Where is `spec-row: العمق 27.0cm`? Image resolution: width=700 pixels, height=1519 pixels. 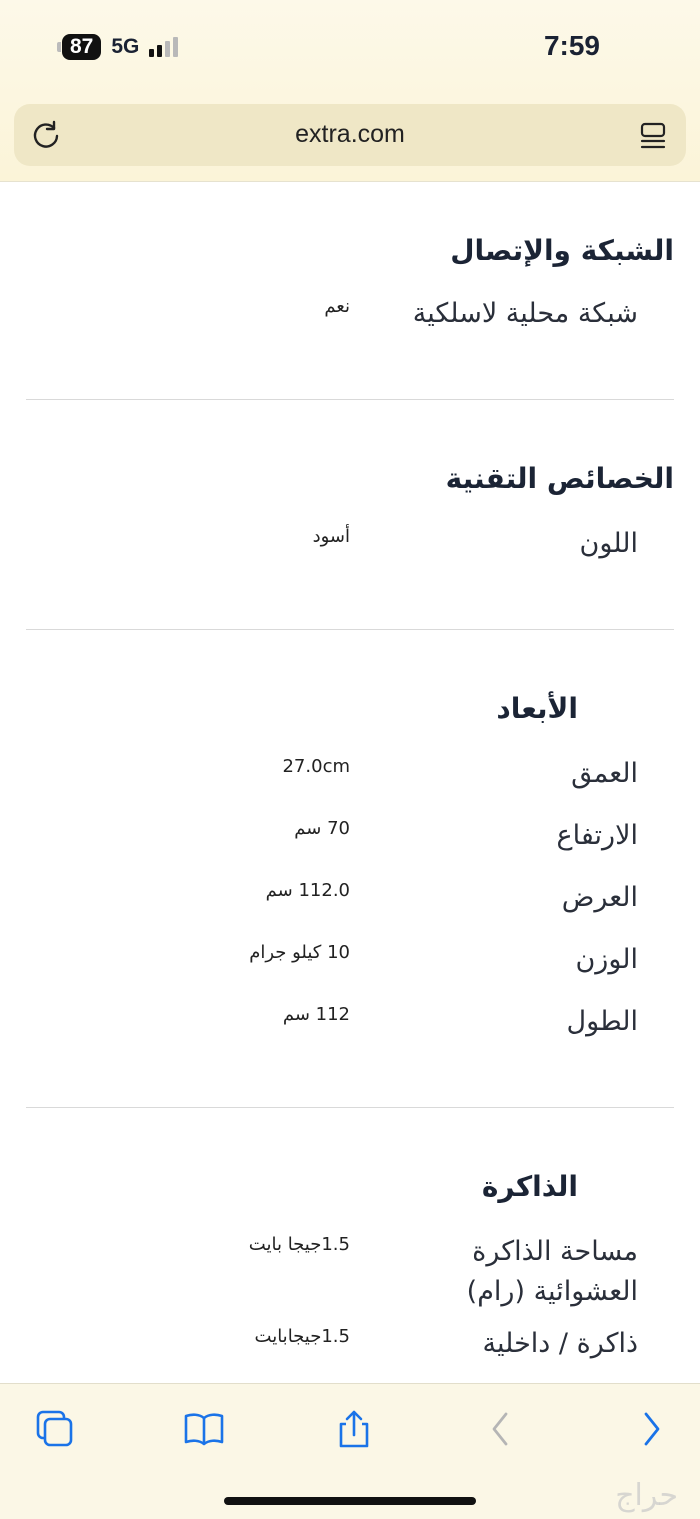 spec-row: العمق 27.0cm is located at coordinates (350, 785).